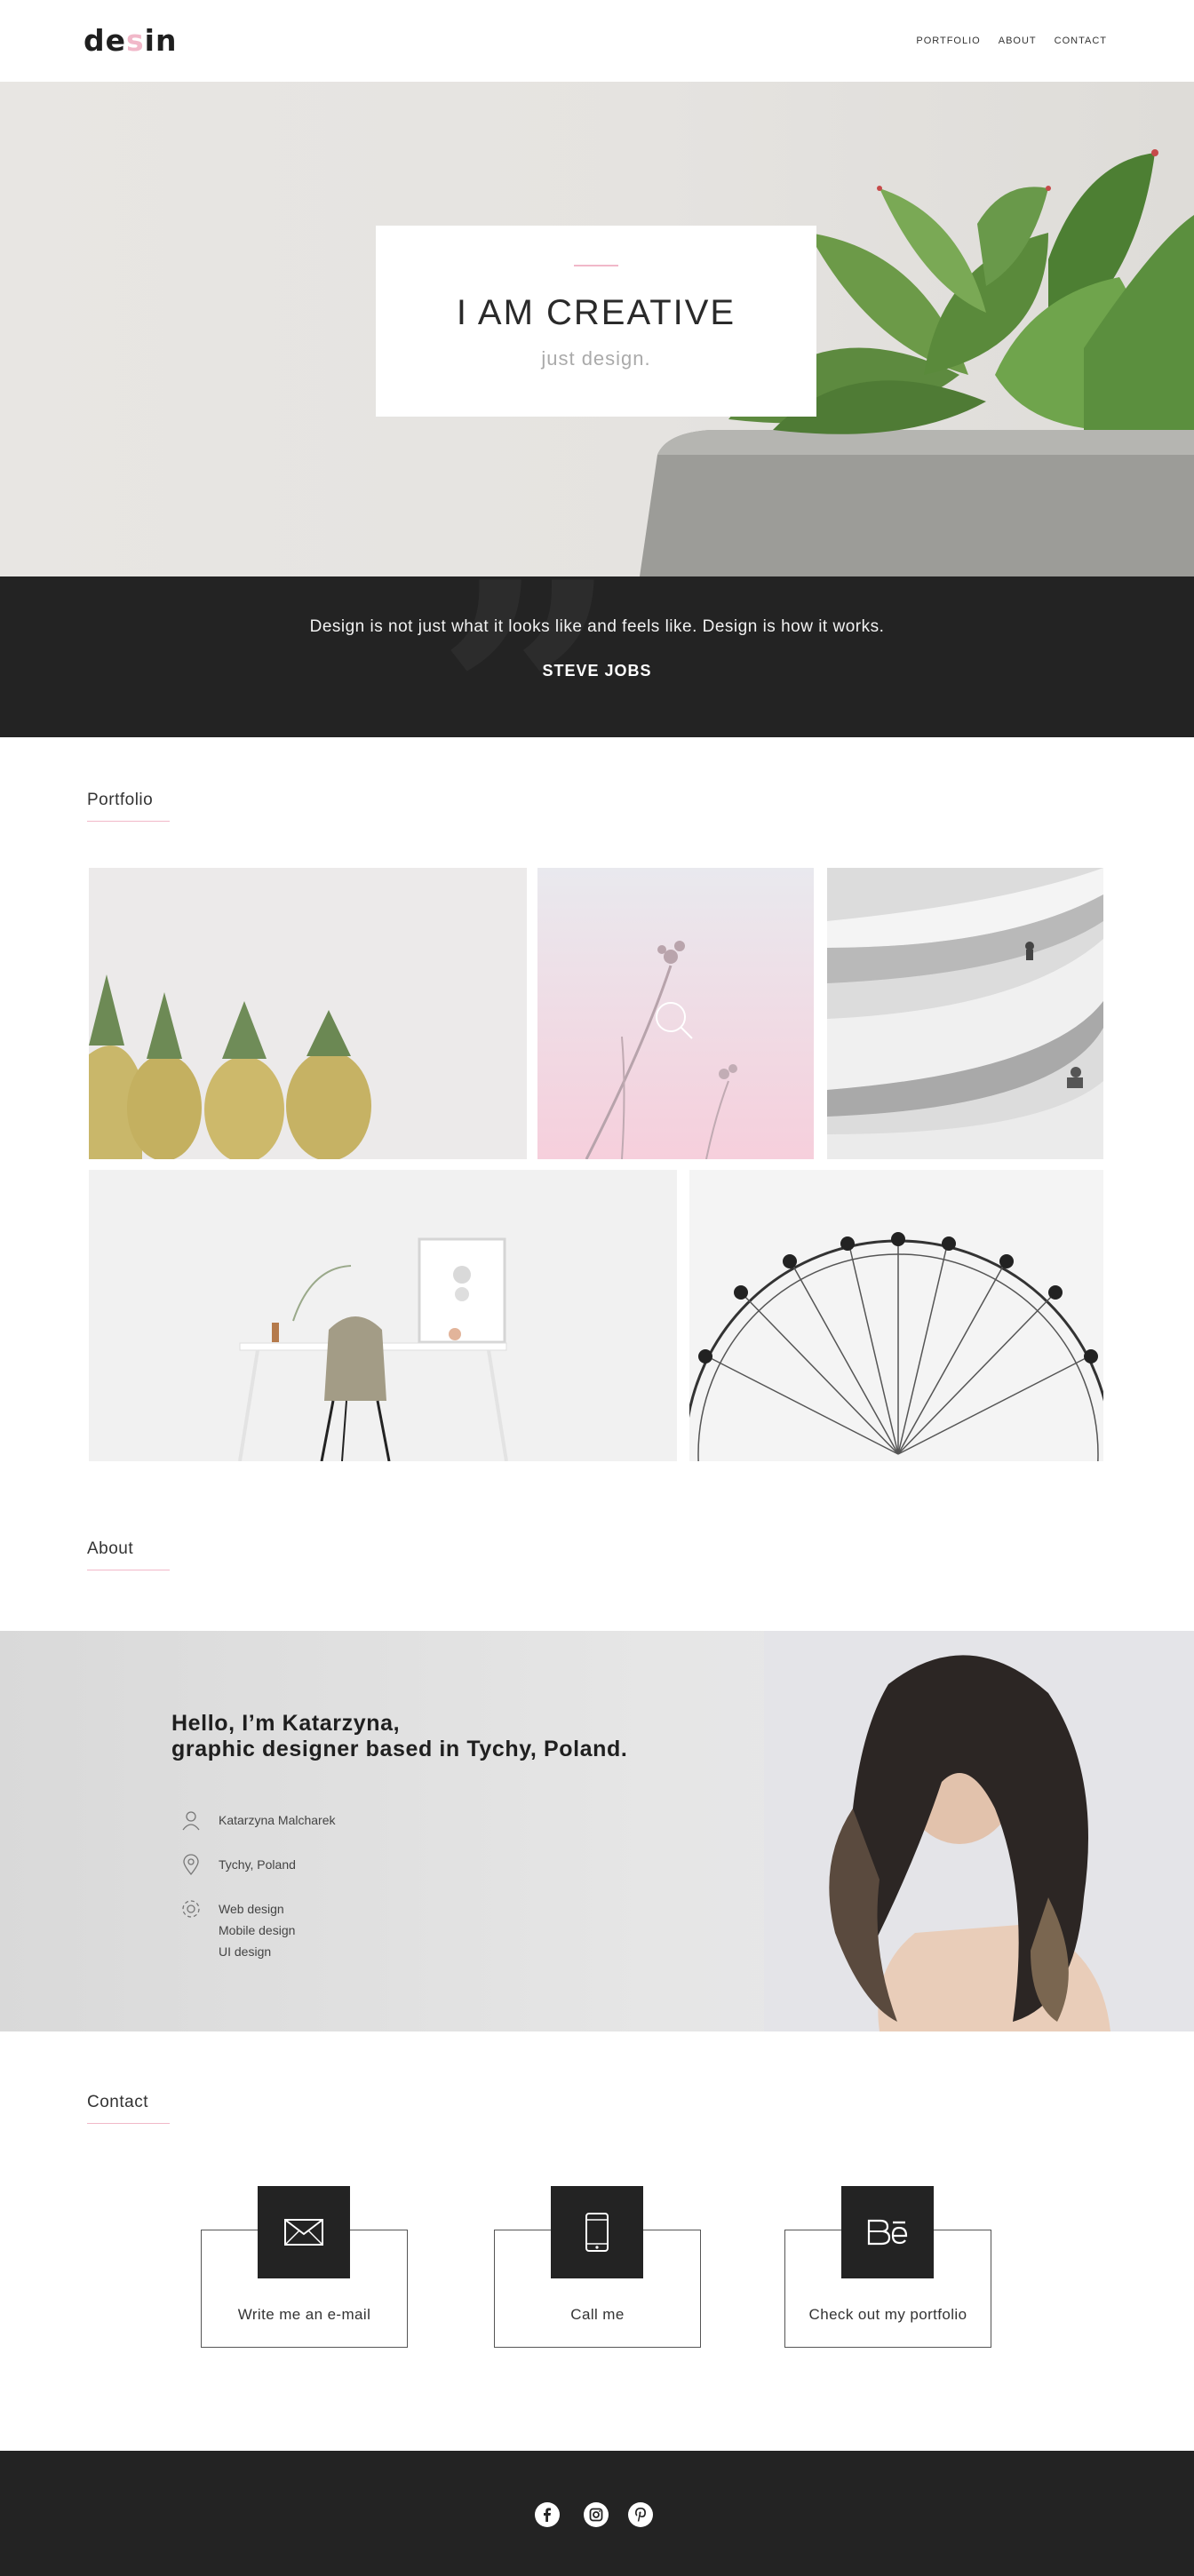 Image resolution: width=1194 pixels, height=2576 pixels. I want to click on main-nav: PORTFOLIO ABOUT CONTACT, so click(1011, 41).